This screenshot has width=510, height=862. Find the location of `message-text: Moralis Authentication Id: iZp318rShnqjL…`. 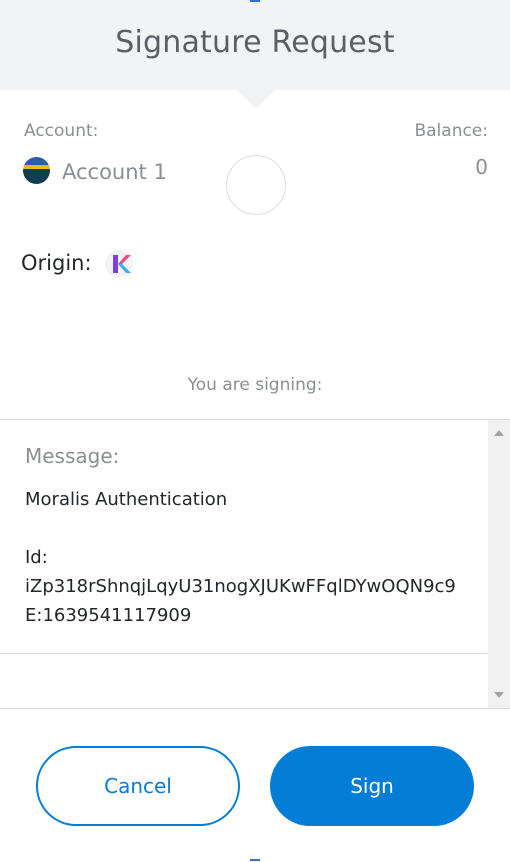

message-text: Moralis Authentication Id: iZp318rShnqjL… is located at coordinates (240, 557).